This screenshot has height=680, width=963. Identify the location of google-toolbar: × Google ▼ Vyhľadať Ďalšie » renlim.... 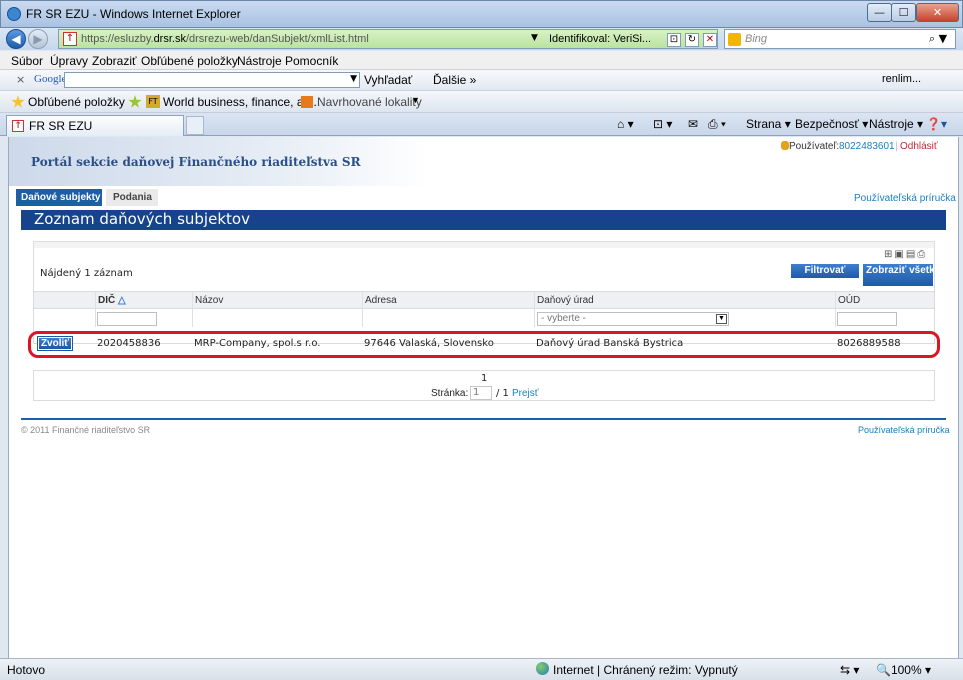
(481, 80).